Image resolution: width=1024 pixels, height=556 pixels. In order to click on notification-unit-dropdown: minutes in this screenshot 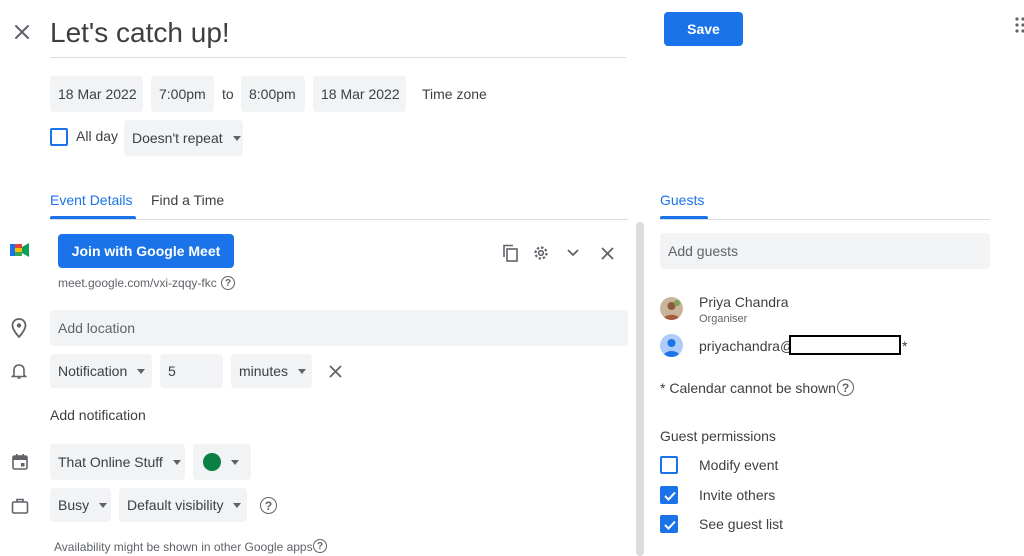, I will do `click(271, 371)`.